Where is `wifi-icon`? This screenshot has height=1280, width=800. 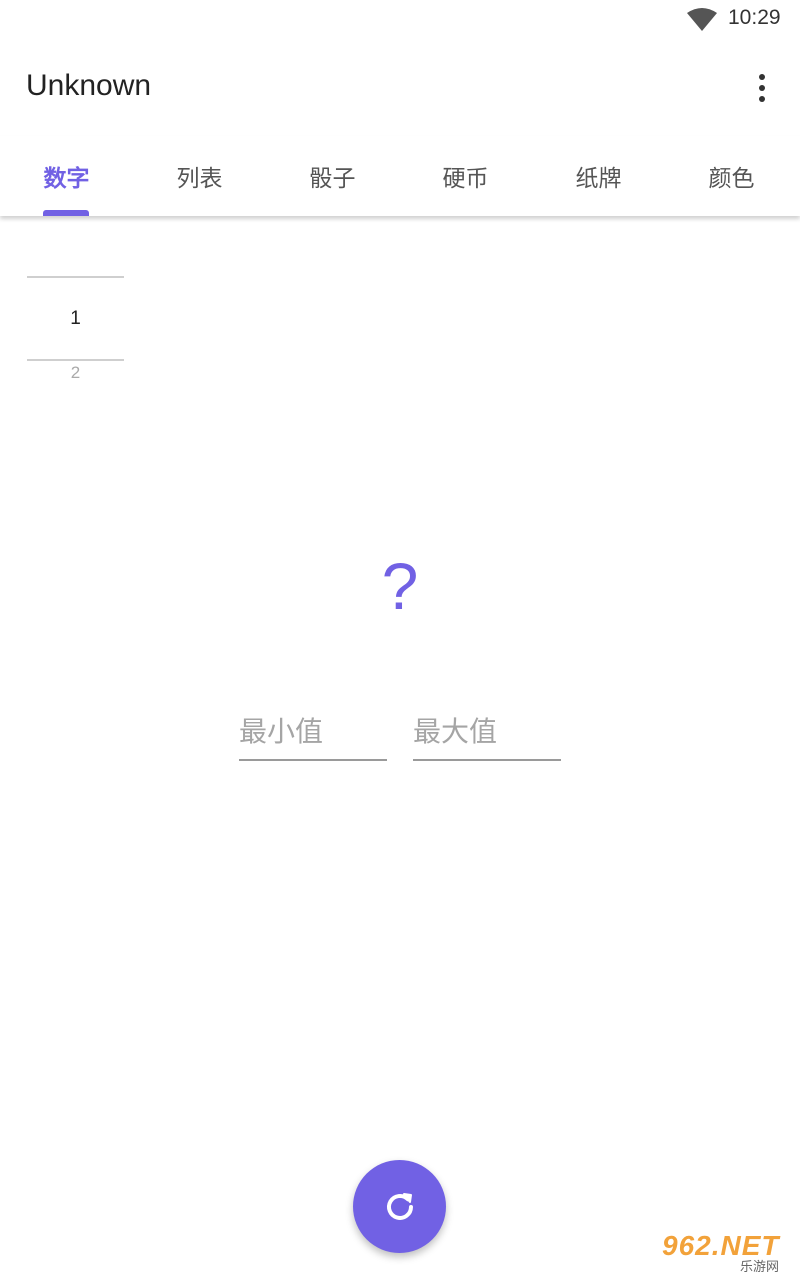 wifi-icon is located at coordinates (702, 19).